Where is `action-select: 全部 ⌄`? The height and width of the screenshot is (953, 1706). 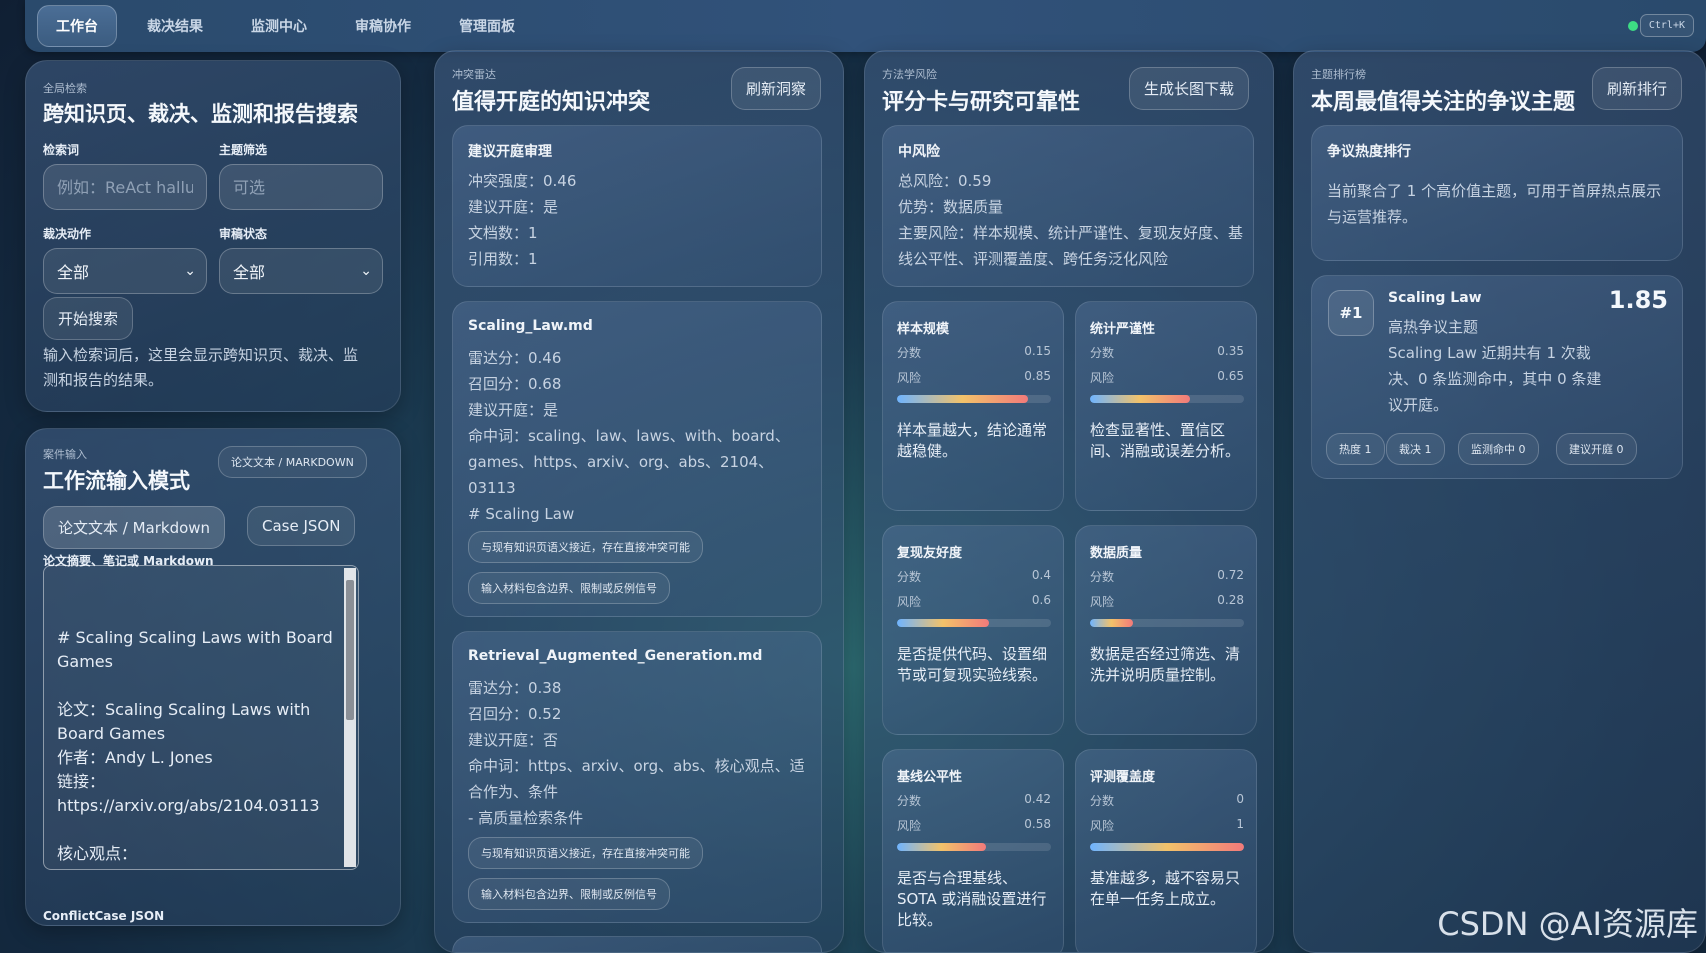 action-select: 全部 ⌄ is located at coordinates (125, 271).